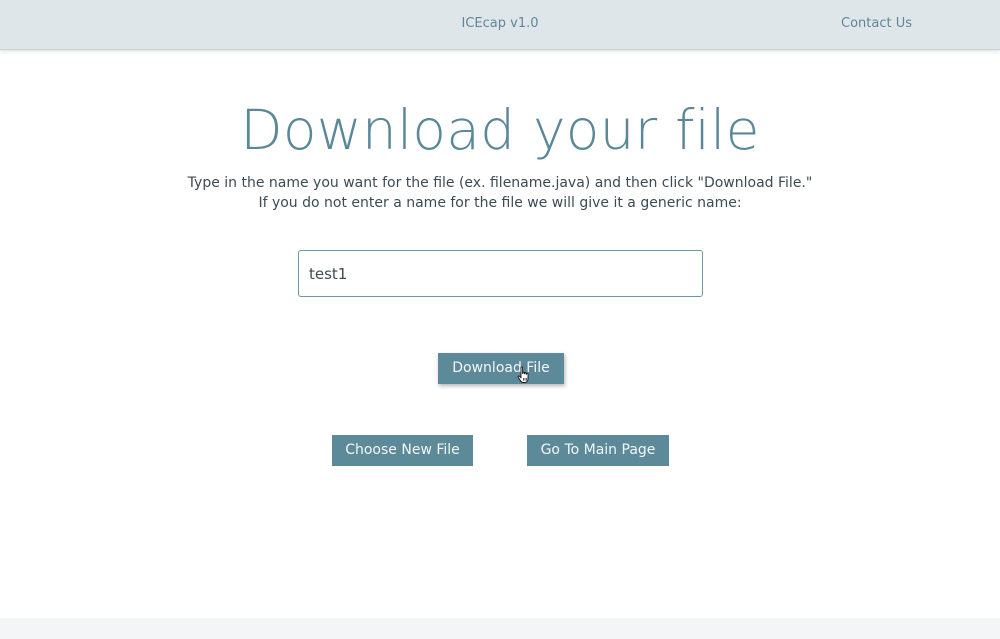 This screenshot has width=1000, height=639. Describe the element at coordinates (876, 23) in the screenshot. I see `contact-us-link: Contact Us` at that location.